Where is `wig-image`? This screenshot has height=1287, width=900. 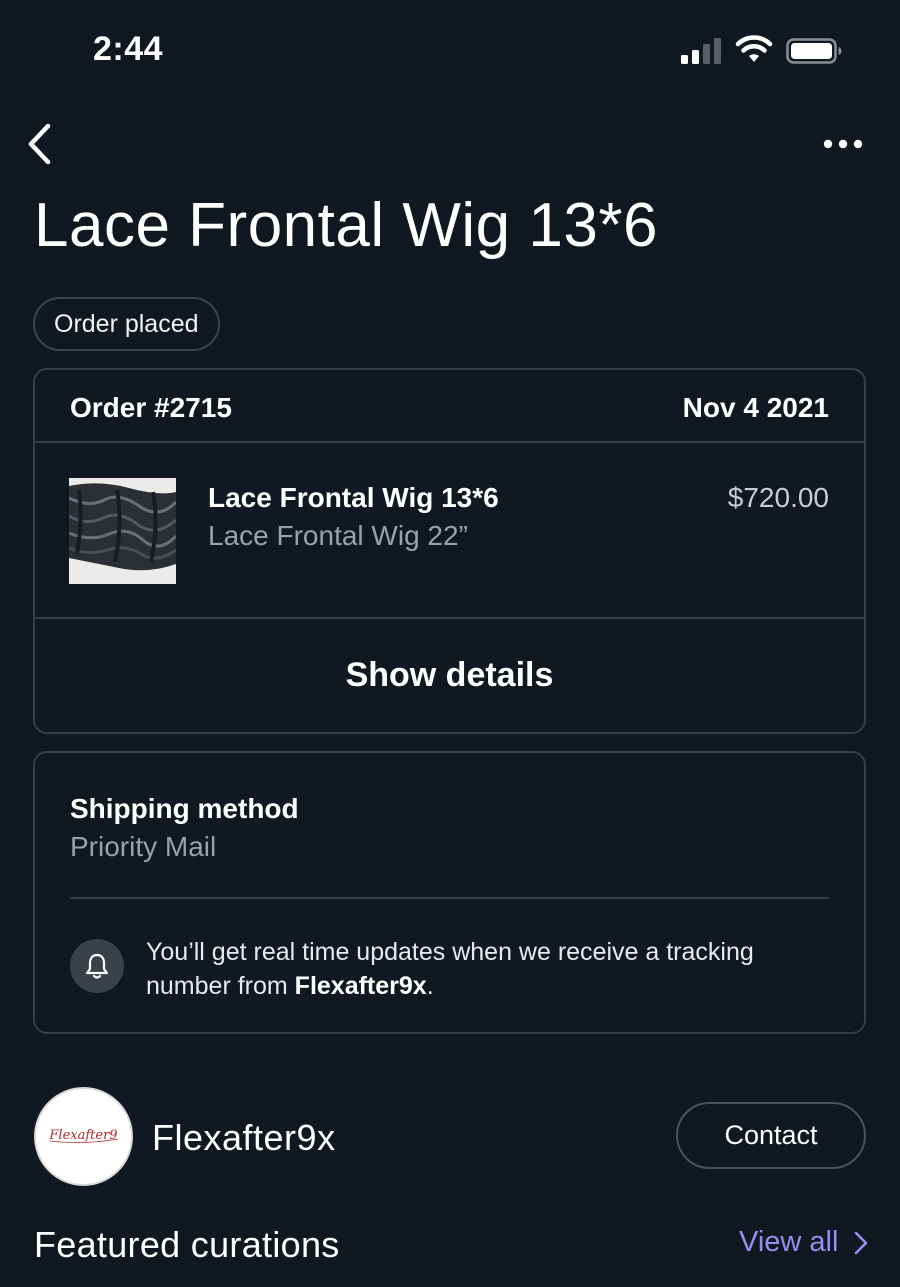
wig-image is located at coordinates (122, 531).